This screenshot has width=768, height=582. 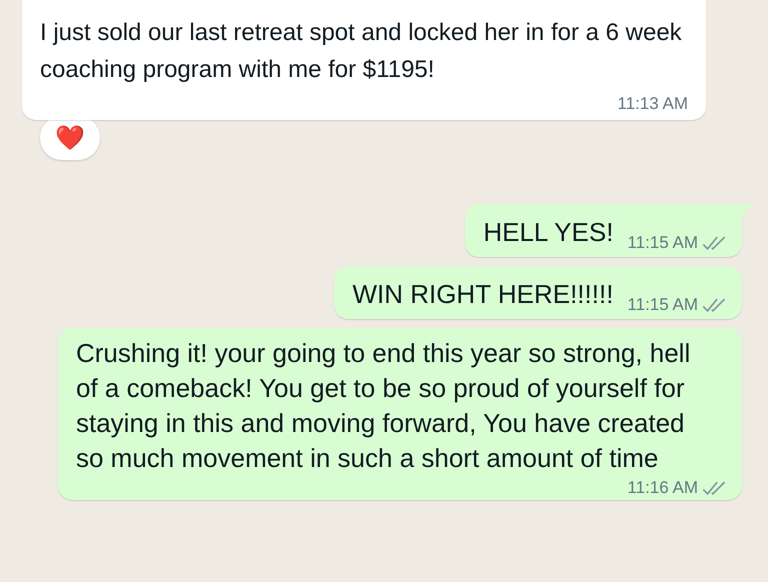 I want to click on message-text: I just sold our last retreat spot and locked her in for a 6 week coaching program with me for $1195!, so click(x=361, y=51).